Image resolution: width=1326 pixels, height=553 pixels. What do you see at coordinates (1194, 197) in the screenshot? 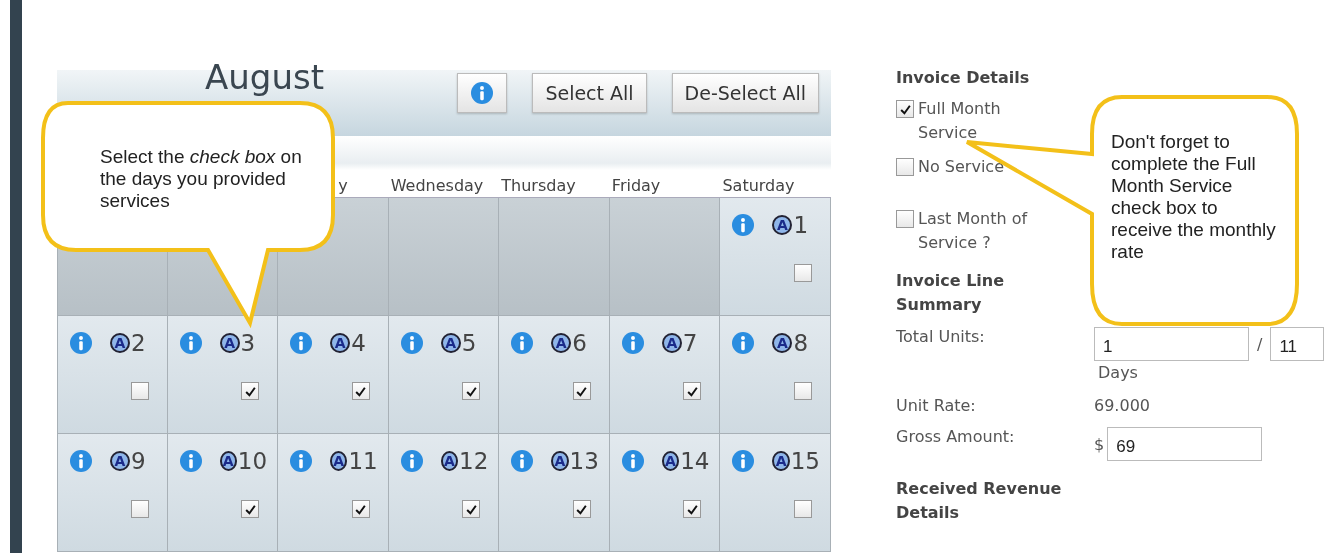
I see `callout-text: Don't forget to complete the Full Month Service check box to receive the monthly rate` at bounding box center [1194, 197].